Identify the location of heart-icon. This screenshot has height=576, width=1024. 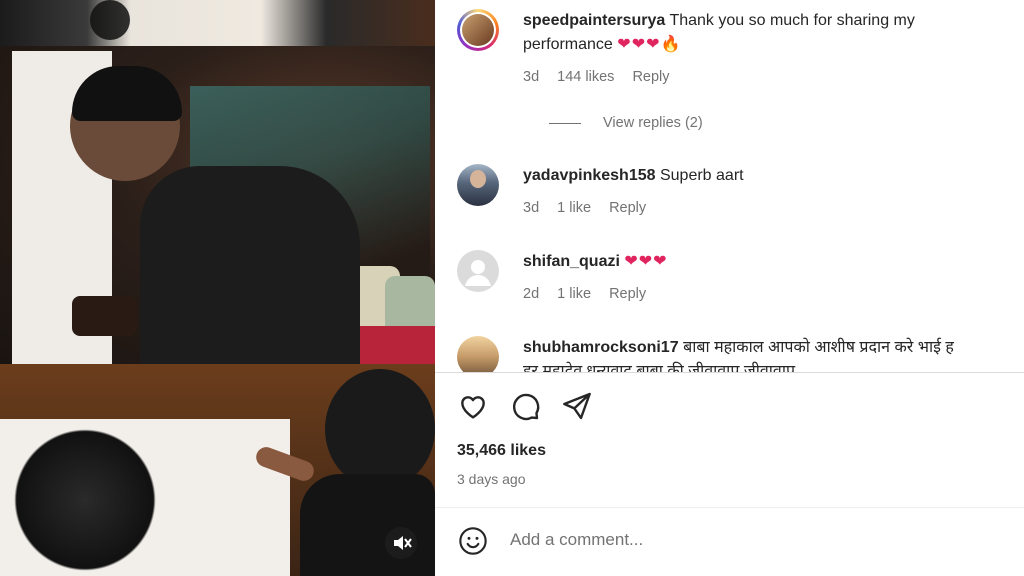
(473, 408).